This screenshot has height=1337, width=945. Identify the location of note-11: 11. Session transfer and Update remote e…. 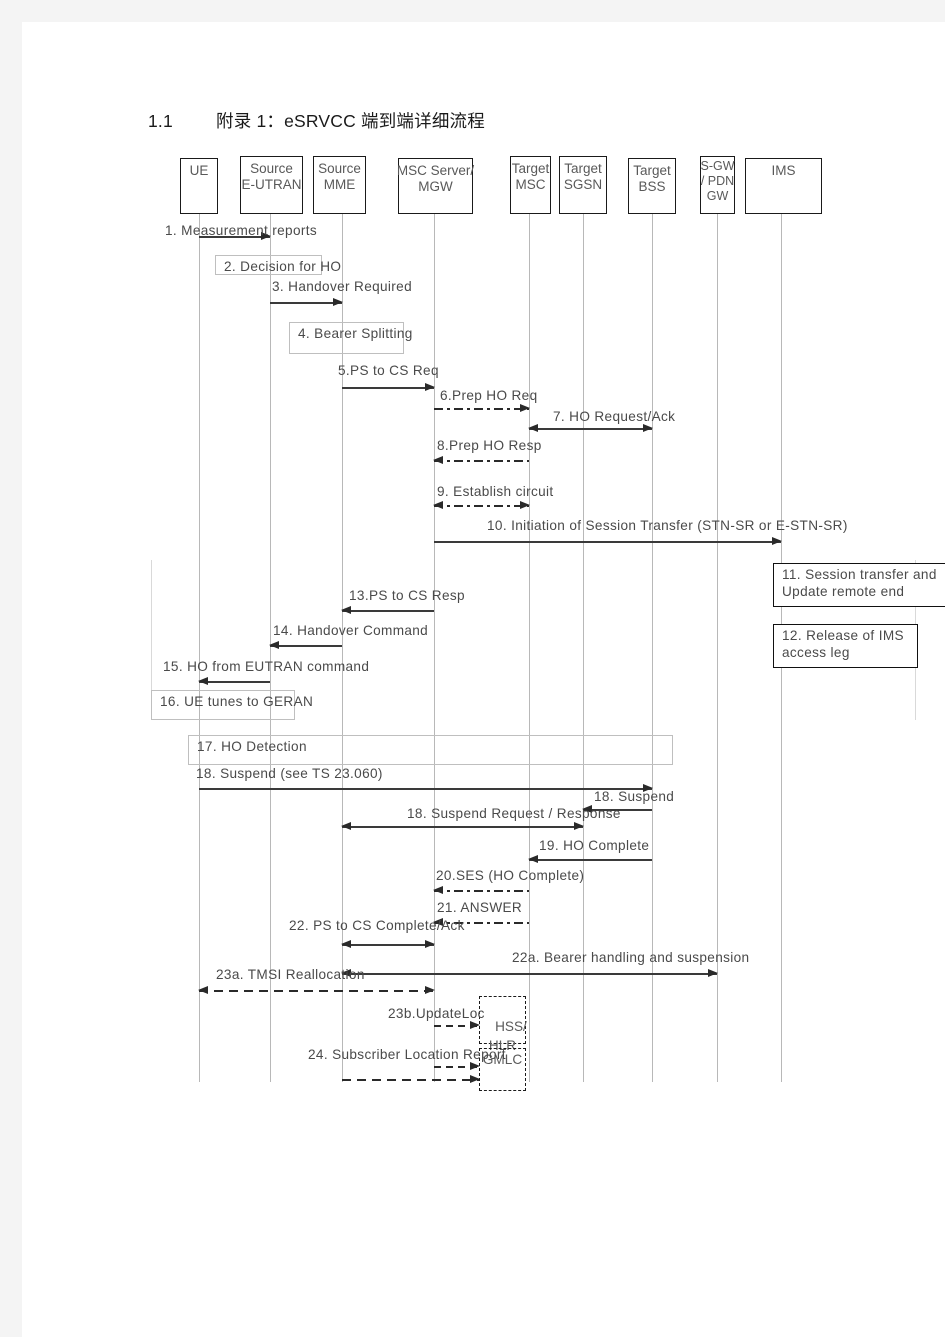
(859, 585).